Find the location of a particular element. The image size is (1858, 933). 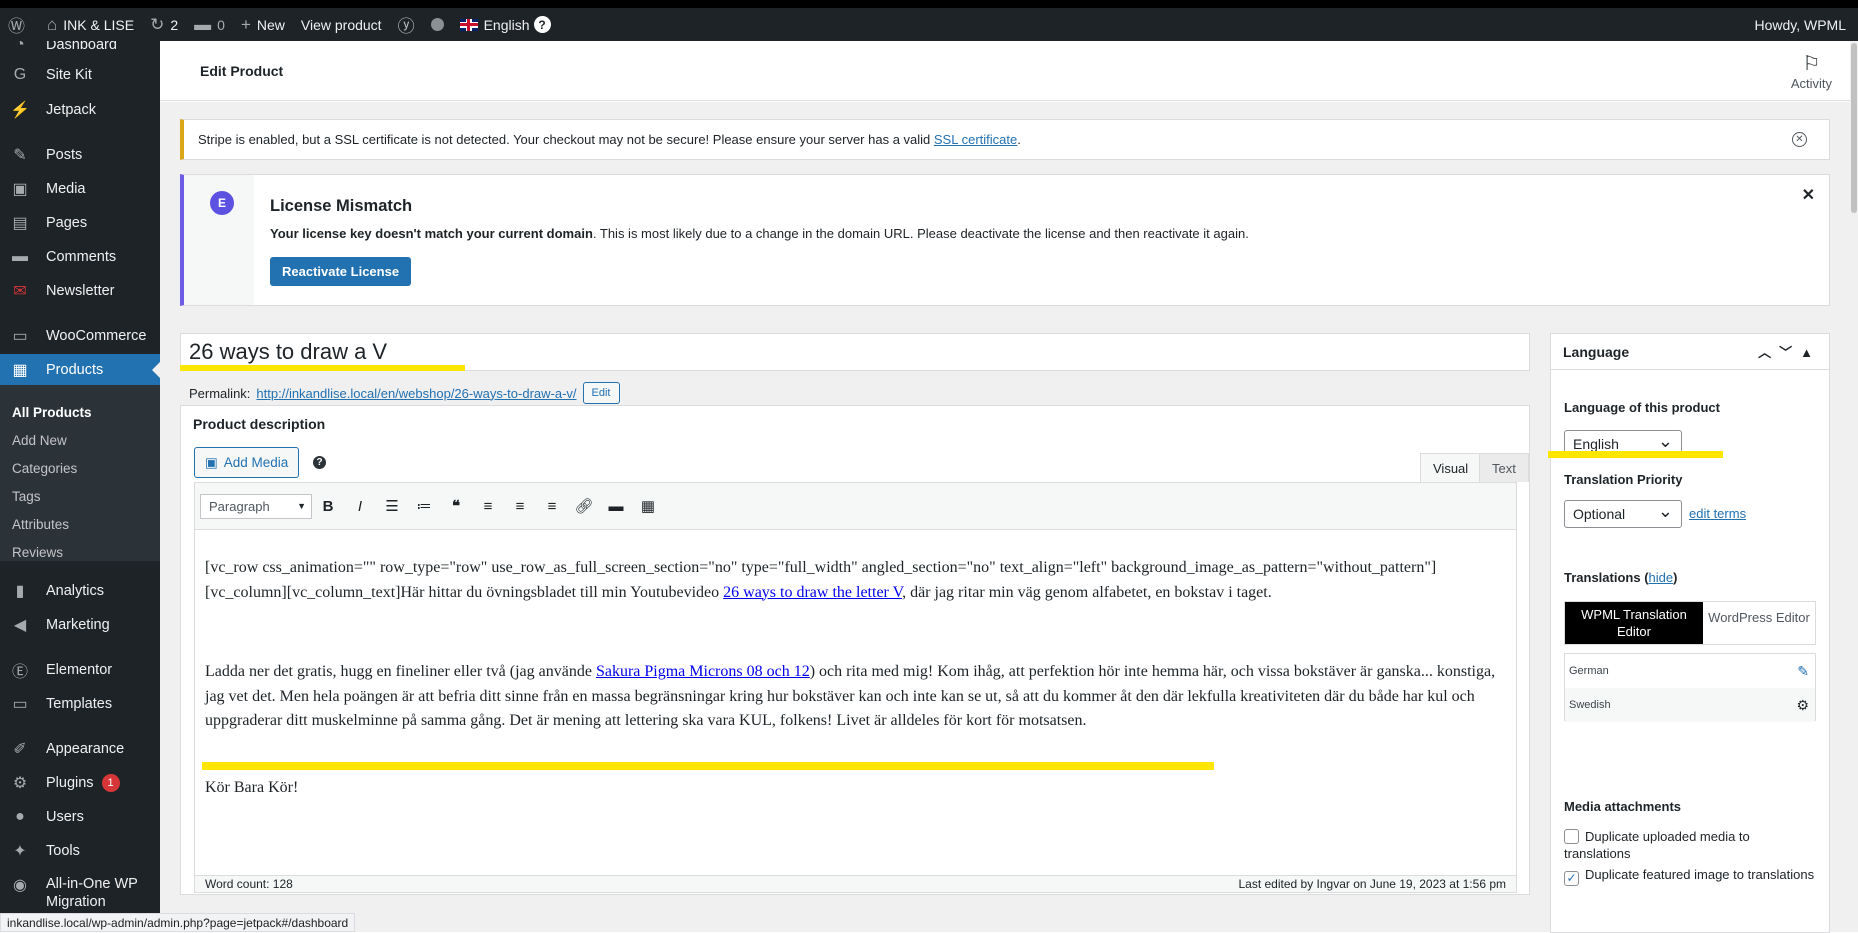

numbered-list-icon: ≔ is located at coordinates (424, 506).